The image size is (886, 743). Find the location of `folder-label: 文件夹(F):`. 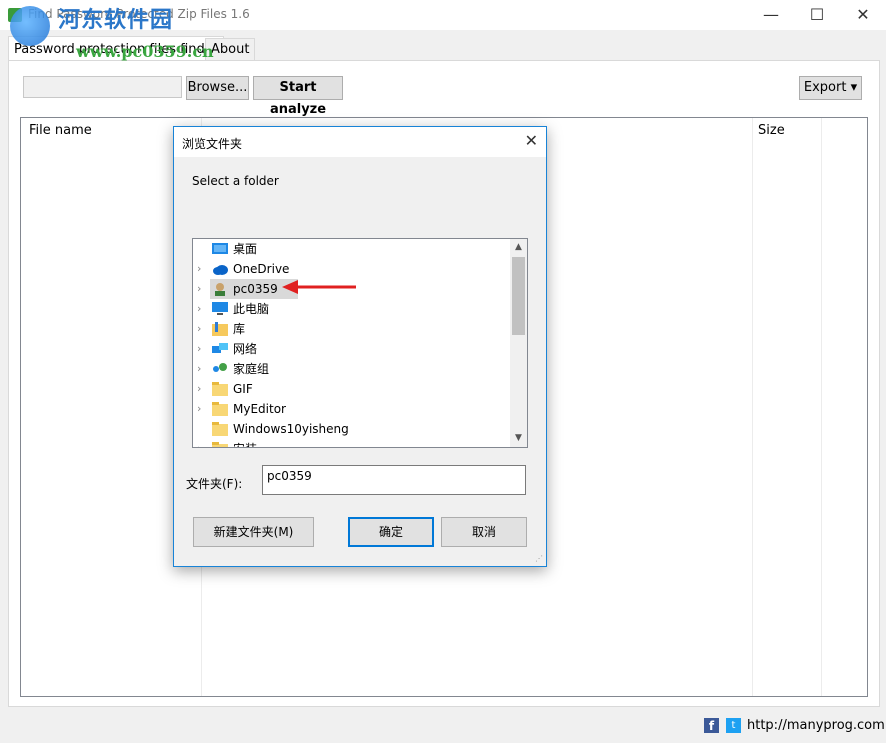

folder-label: 文件夹(F): is located at coordinates (214, 484).